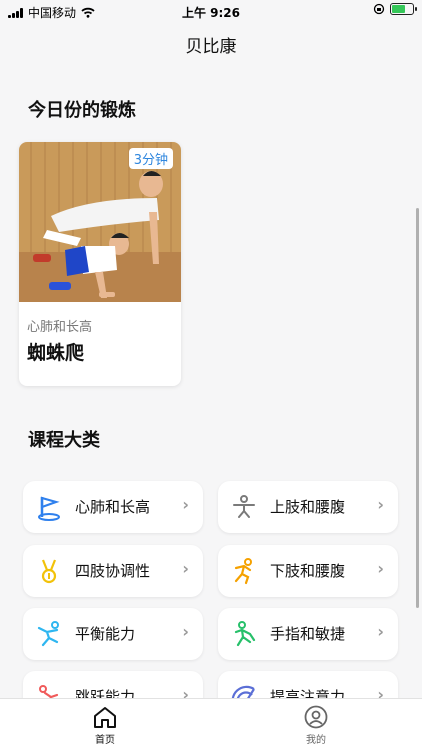 Image resolution: width=422 pixels, height=750 pixels. What do you see at coordinates (316, 740) in the screenshot?
I see `tab-profile-label: 我的` at bounding box center [316, 740].